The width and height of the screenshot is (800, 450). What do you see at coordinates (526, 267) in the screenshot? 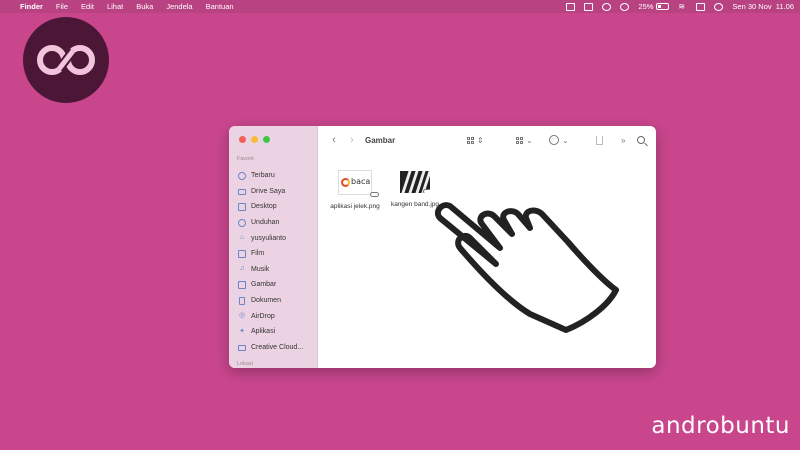
I see `hand-pointer-icon` at bounding box center [526, 267].